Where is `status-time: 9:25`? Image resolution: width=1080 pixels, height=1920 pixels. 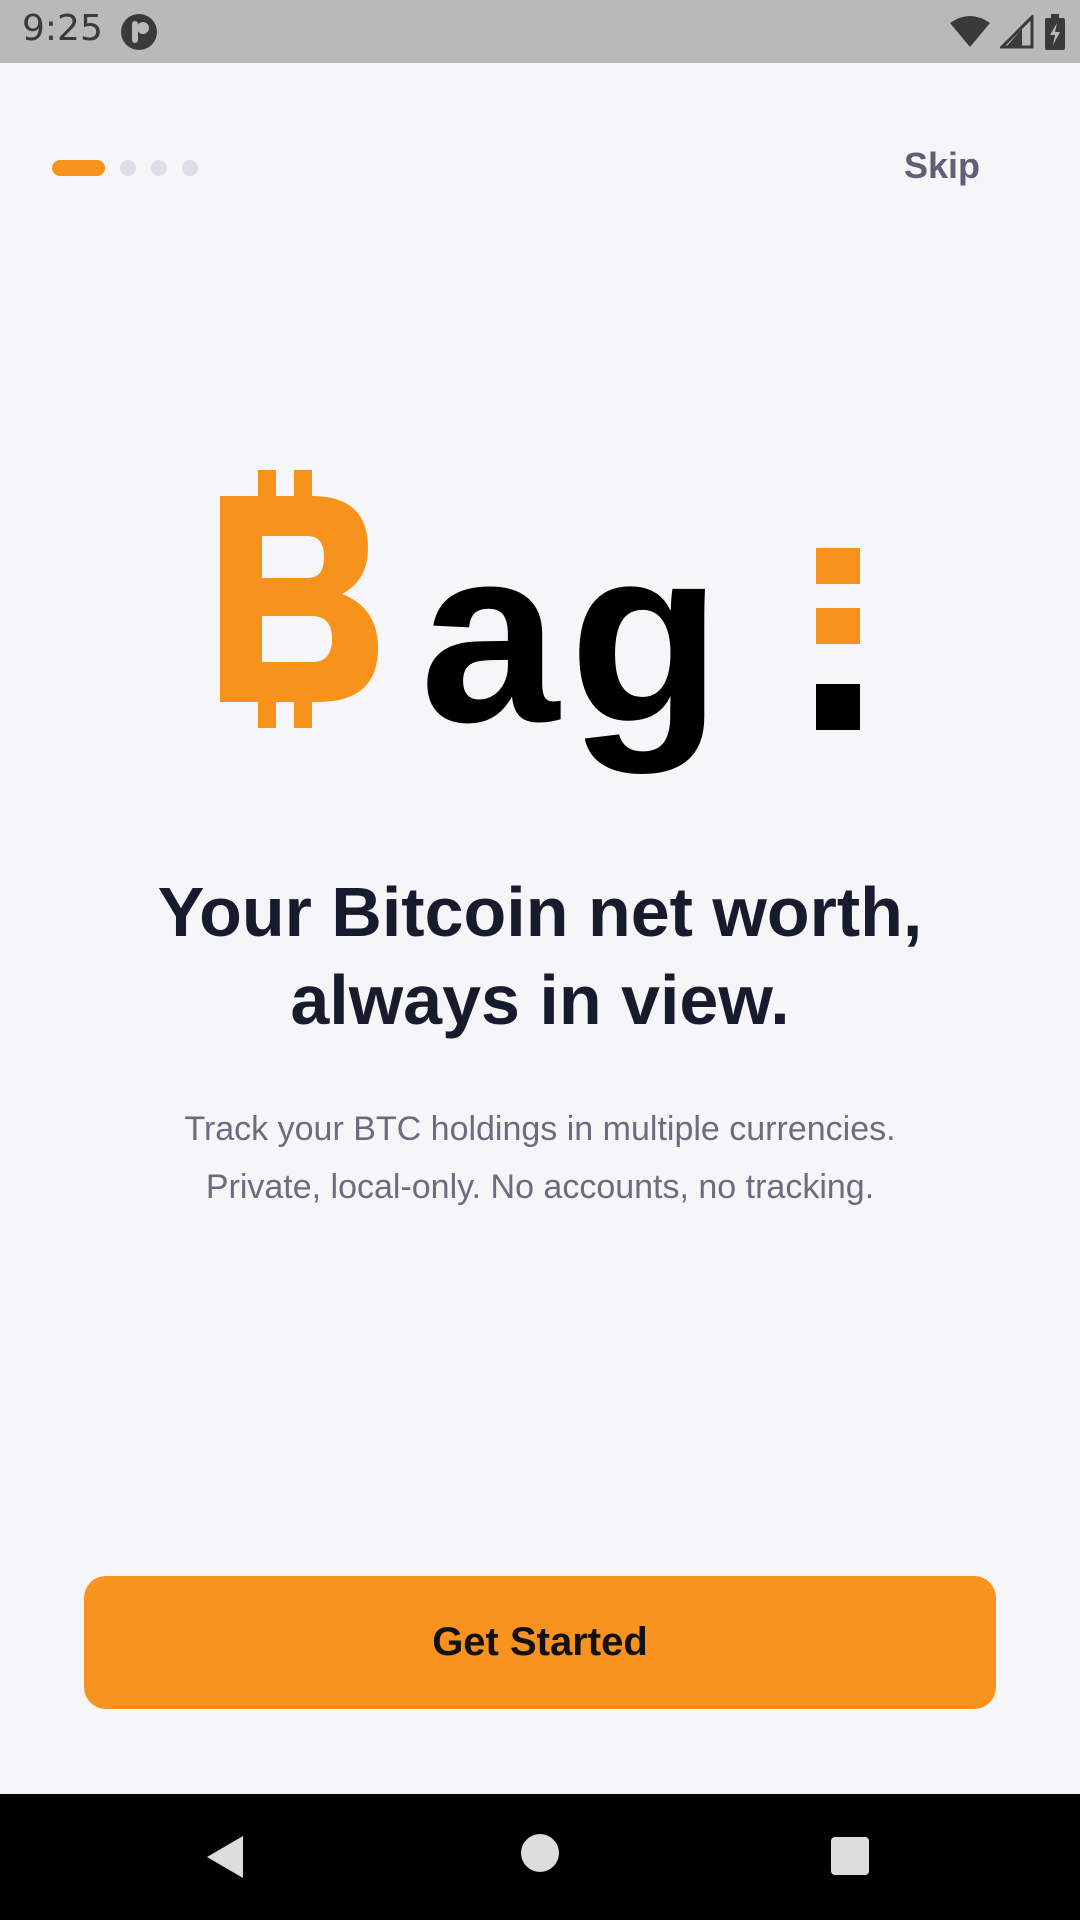
status-time: 9:25 is located at coordinates (62, 28).